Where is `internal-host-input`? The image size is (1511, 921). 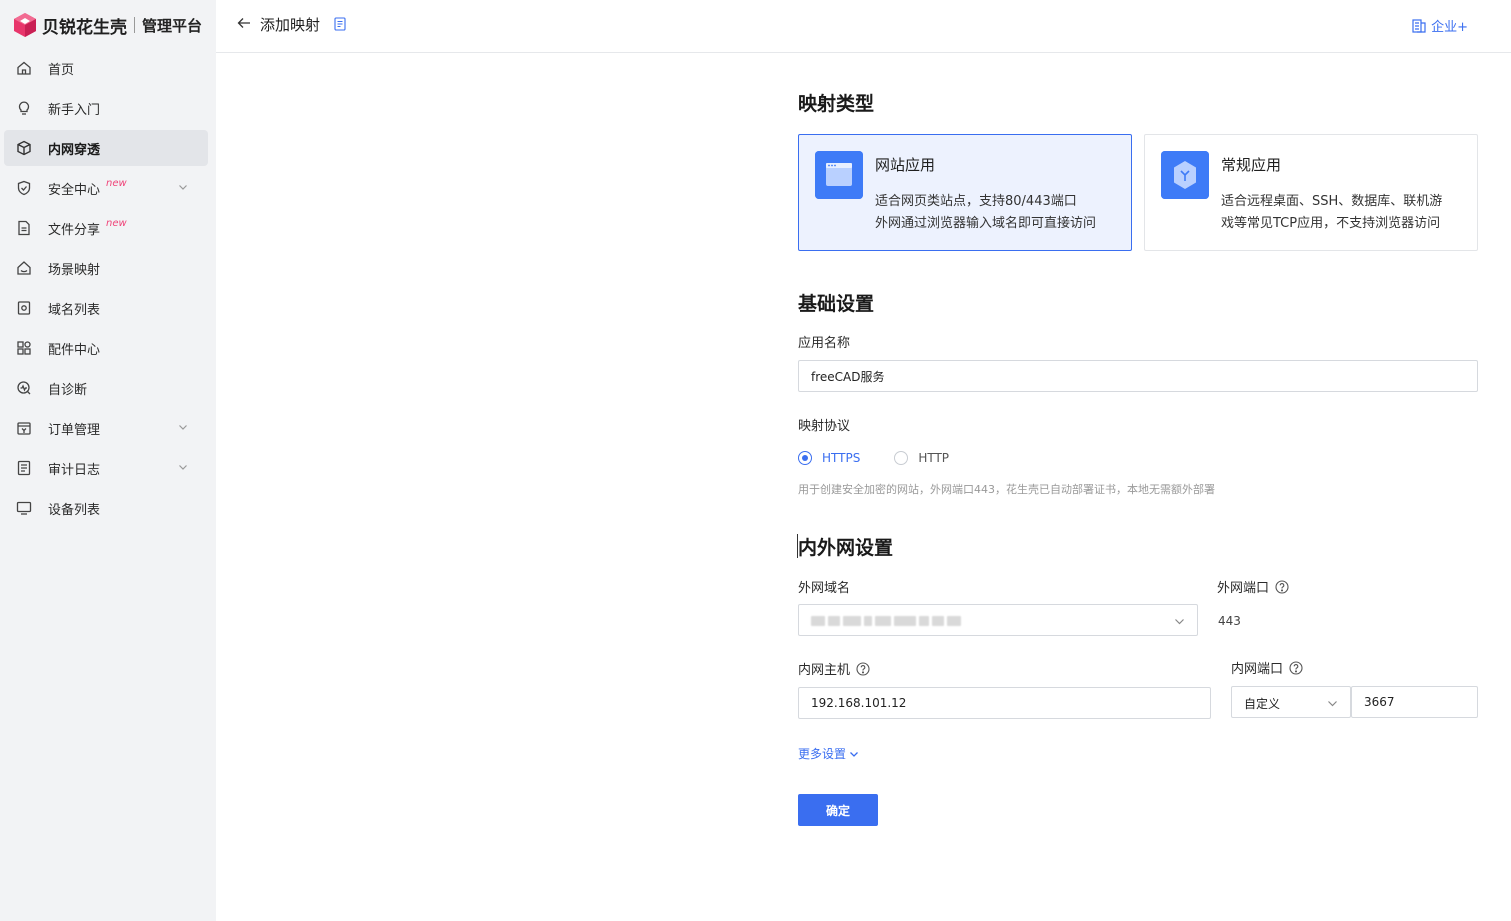
internal-host-input is located at coordinates (1004, 703).